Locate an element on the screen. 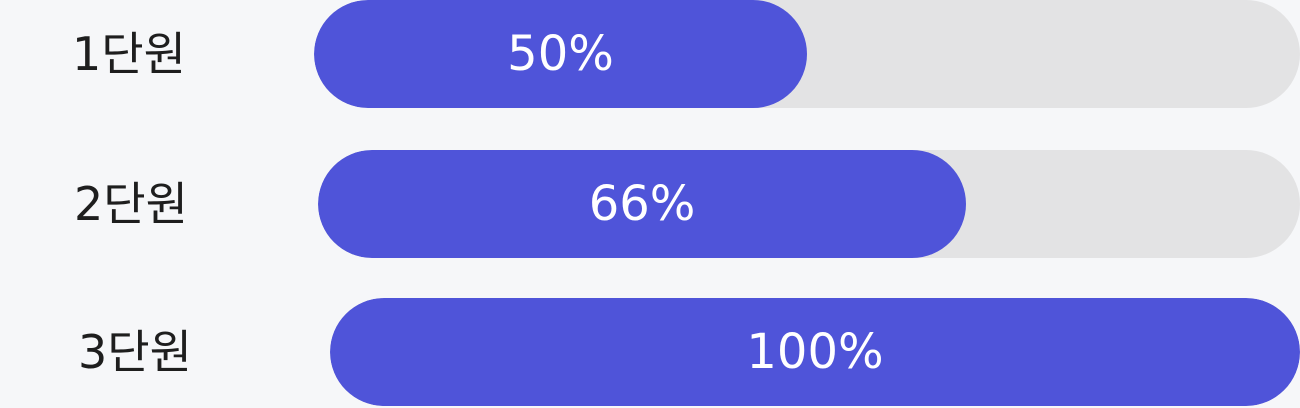  progress-fill: 66% is located at coordinates (642, 204).